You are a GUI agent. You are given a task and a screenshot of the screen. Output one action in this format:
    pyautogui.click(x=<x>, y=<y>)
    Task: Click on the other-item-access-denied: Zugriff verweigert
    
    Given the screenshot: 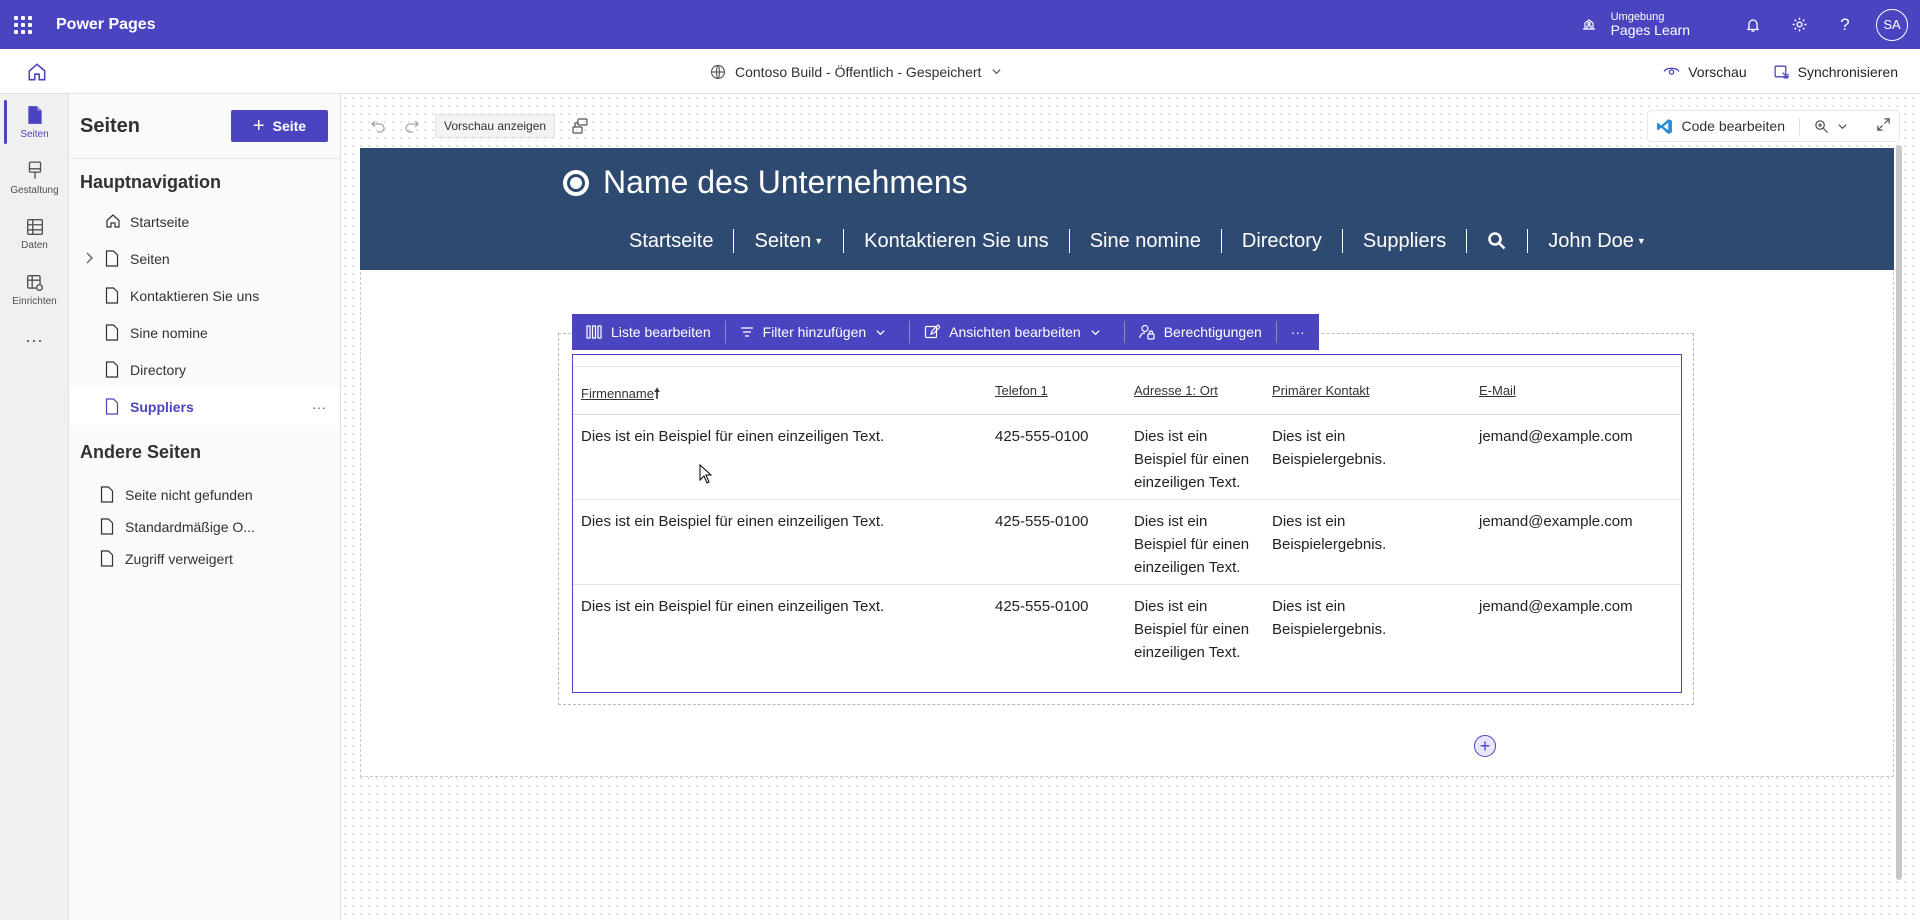 What is the action you would take?
    pyautogui.click(x=204, y=559)
    